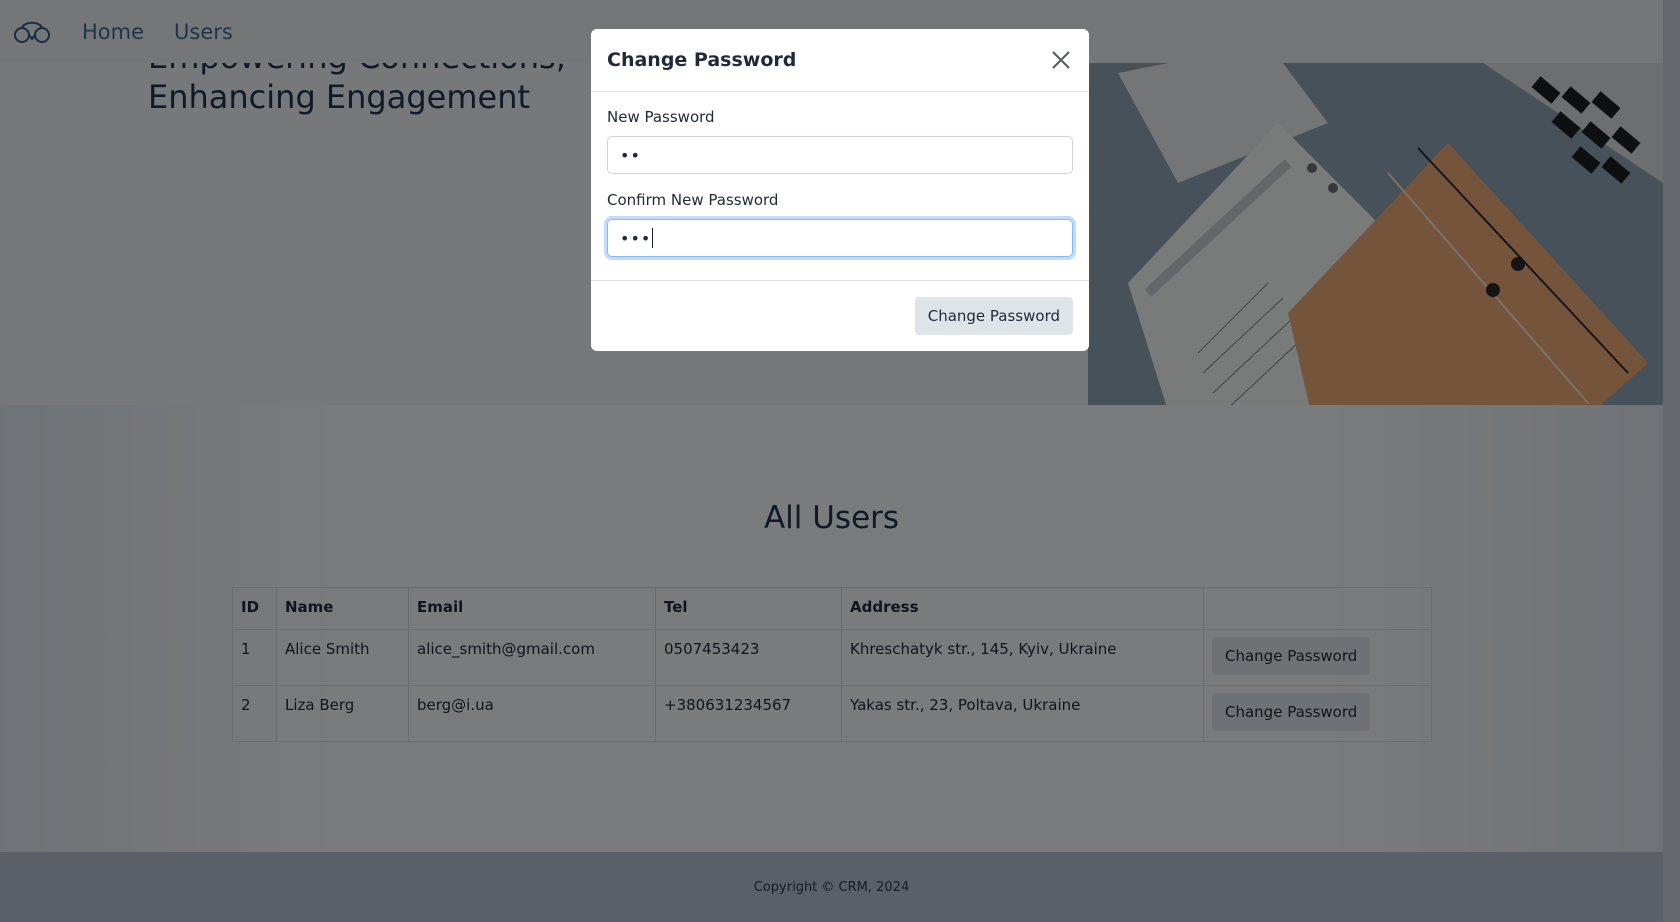  I want to click on text-caret, so click(653, 238).